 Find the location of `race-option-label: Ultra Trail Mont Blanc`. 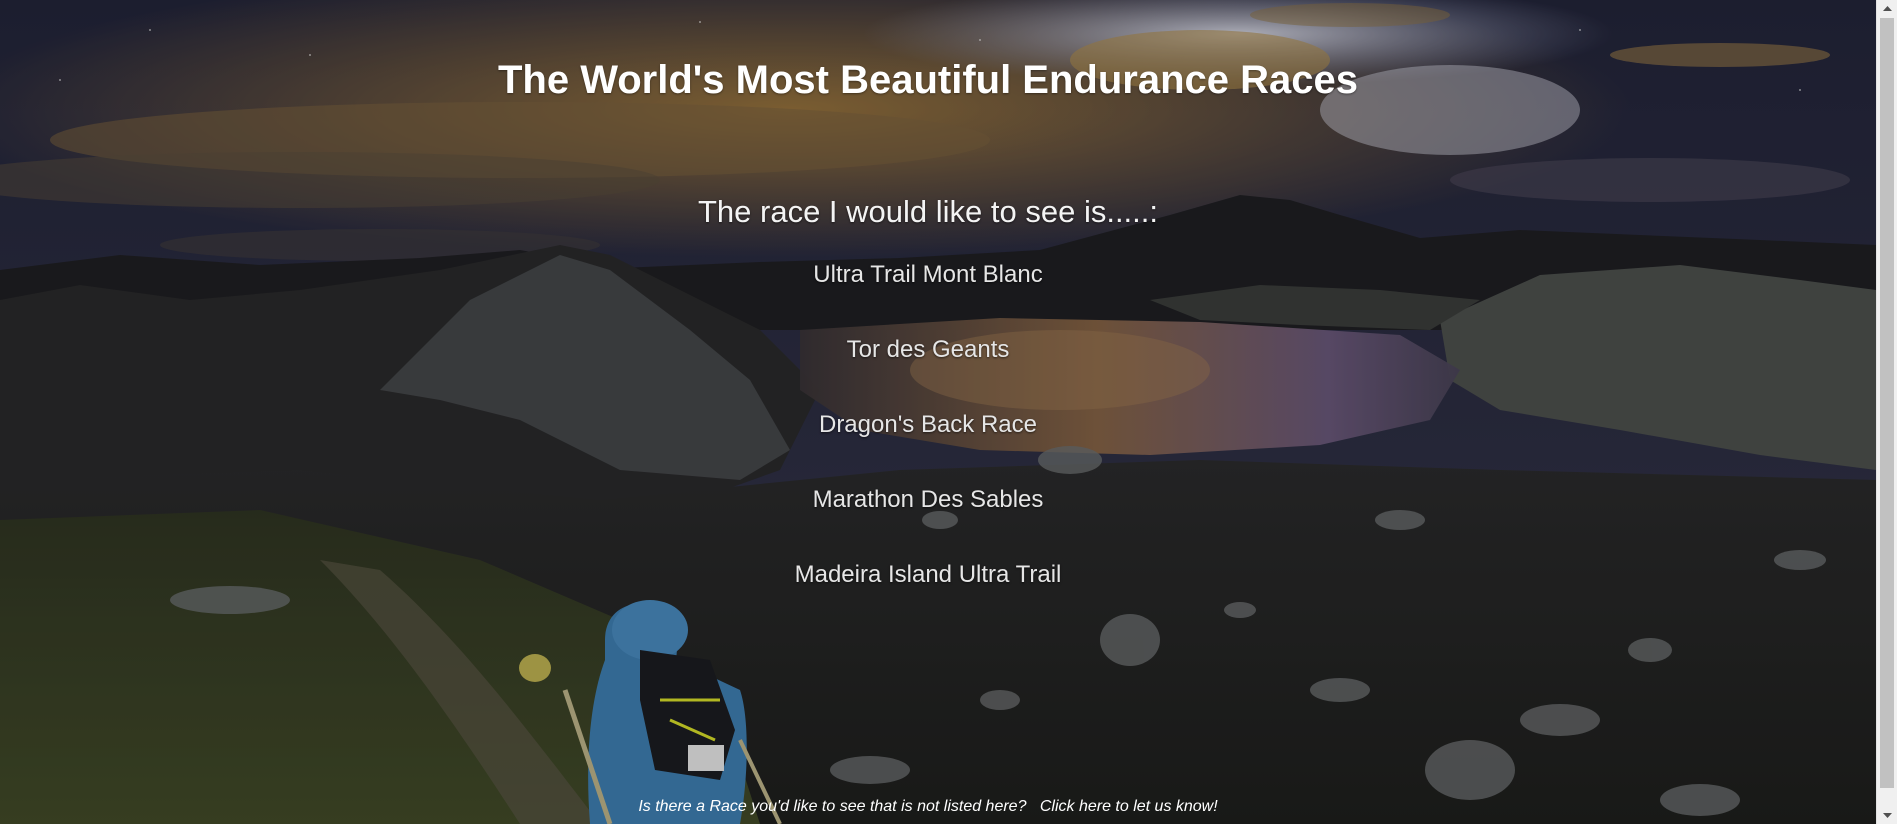

race-option-label: Ultra Trail Mont Blanc is located at coordinates (928, 274).